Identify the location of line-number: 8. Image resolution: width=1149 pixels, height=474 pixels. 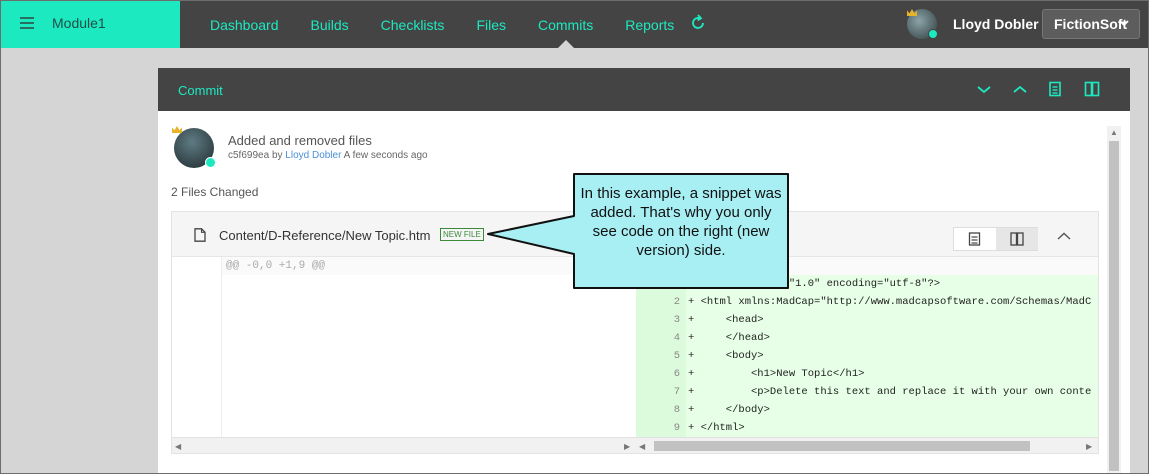
(676, 410).